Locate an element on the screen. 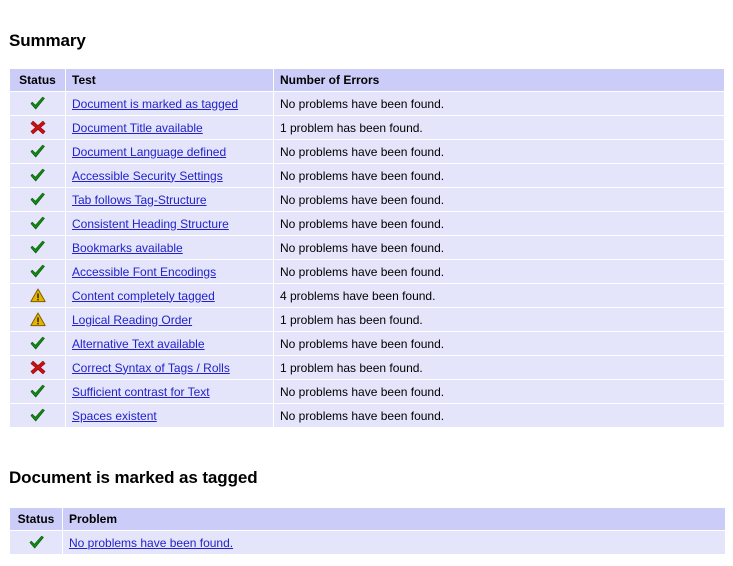 The width and height of the screenshot is (733, 566). test-name-cell: Alternative Text available is located at coordinates (169, 343).